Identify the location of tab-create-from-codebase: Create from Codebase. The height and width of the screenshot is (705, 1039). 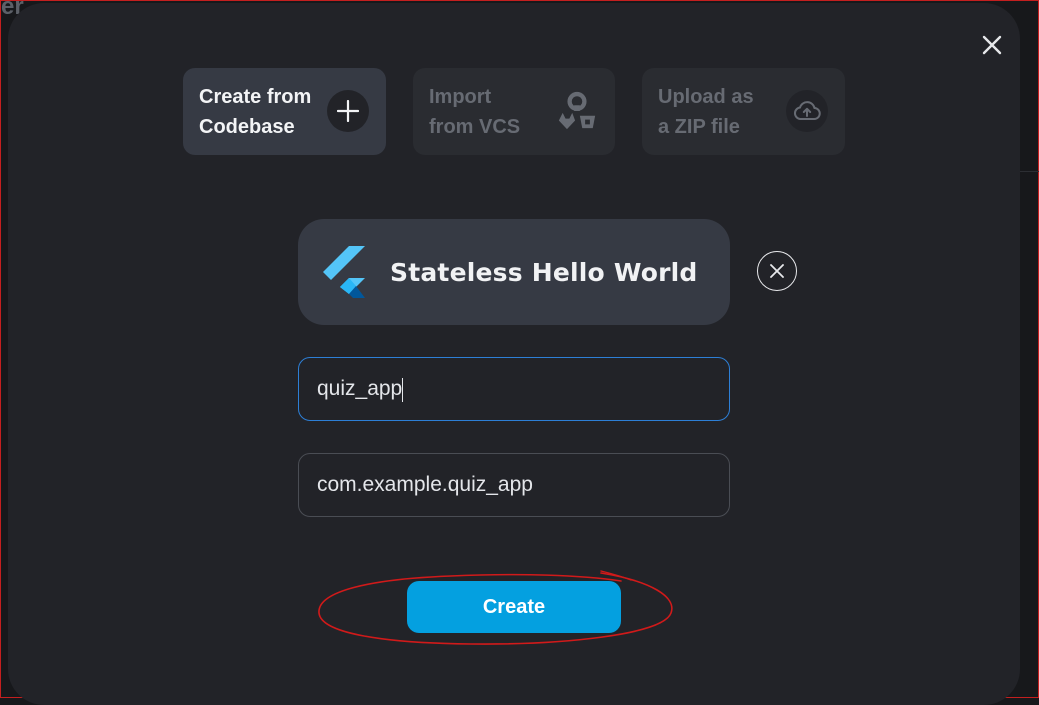
(284, 111).